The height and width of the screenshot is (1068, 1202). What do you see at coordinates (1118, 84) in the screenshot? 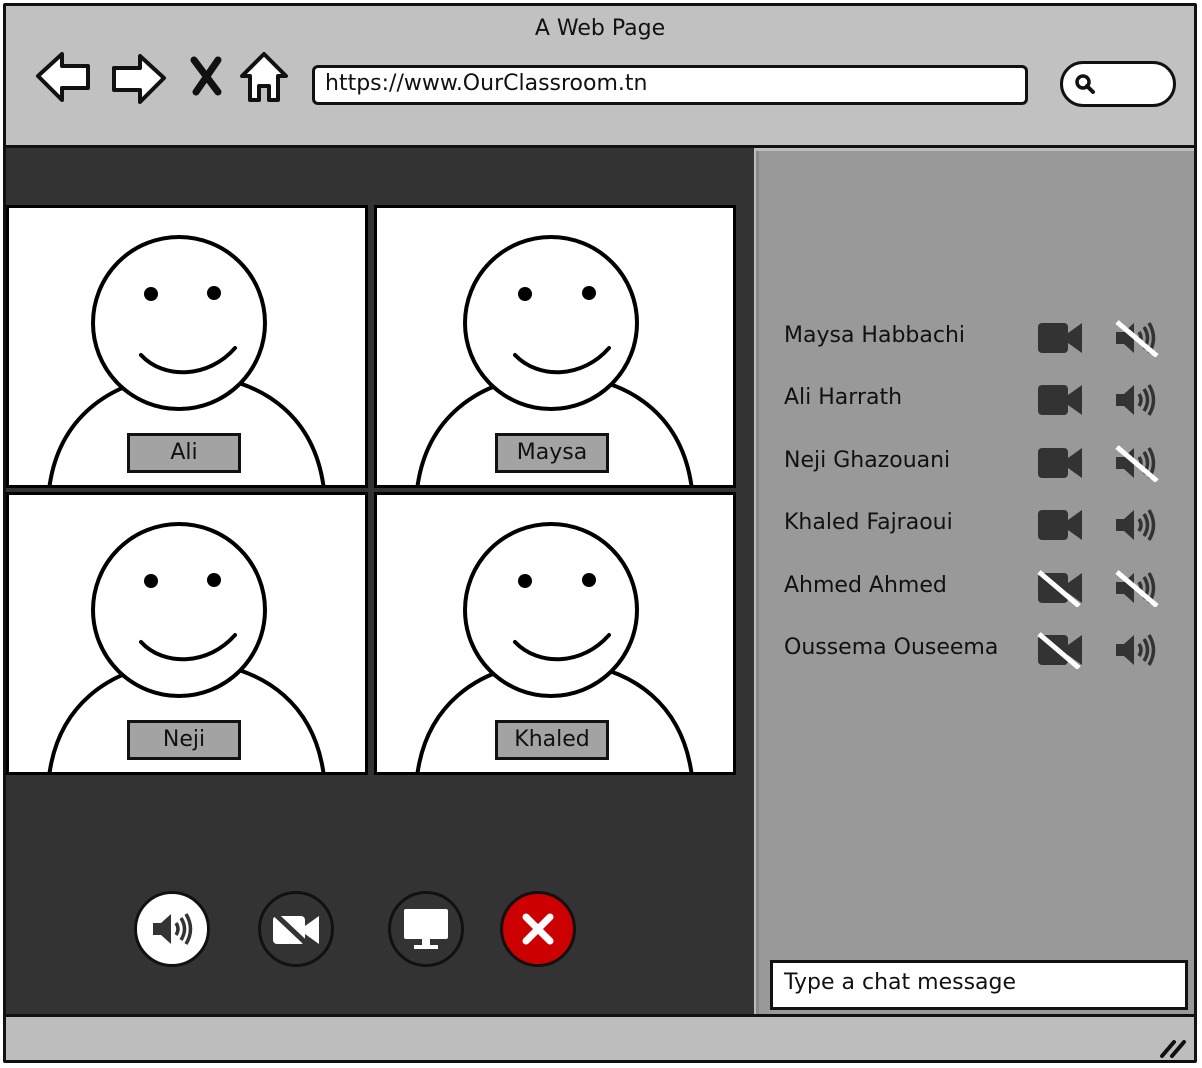
I see `search-field` at bounding box center [1118, 84].